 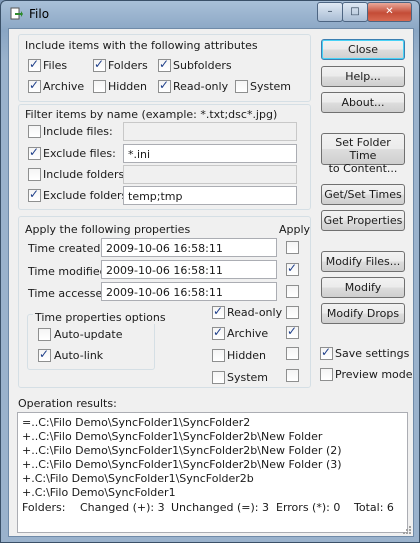 I want to click on close-window-button: ✕, so click(x=389, y=12).